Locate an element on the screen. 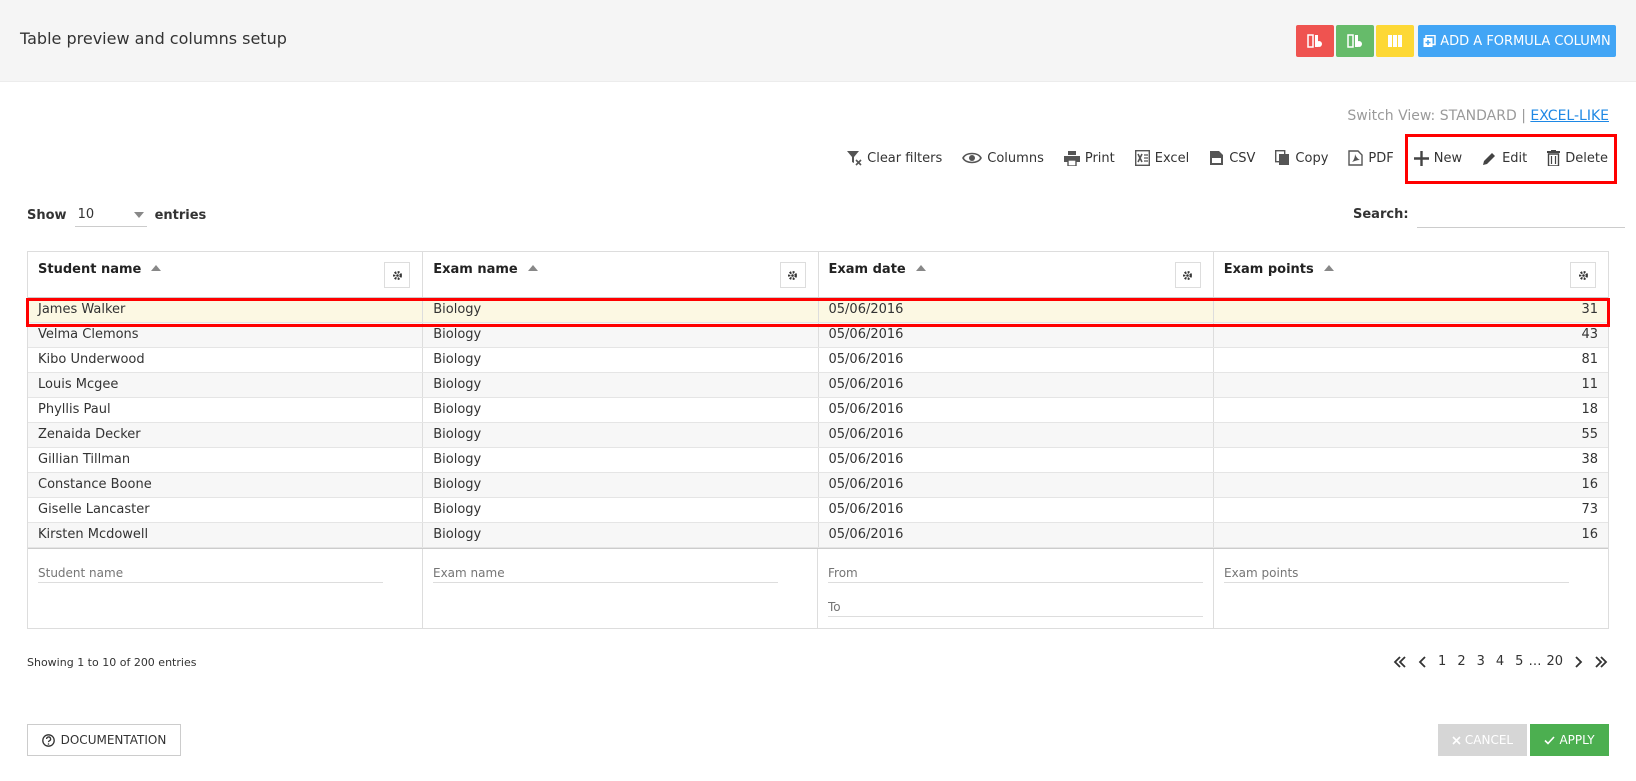  filter-cell-exam is located at coordinates (620, 588).